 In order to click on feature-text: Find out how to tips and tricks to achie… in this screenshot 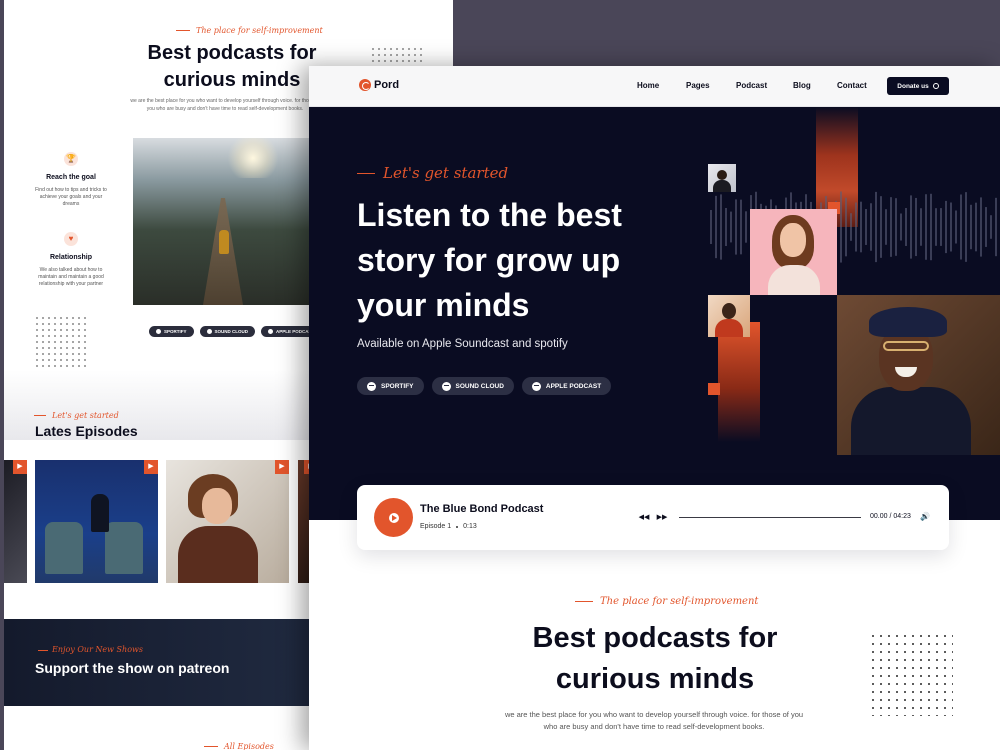, I will do `click(71, 197)`.